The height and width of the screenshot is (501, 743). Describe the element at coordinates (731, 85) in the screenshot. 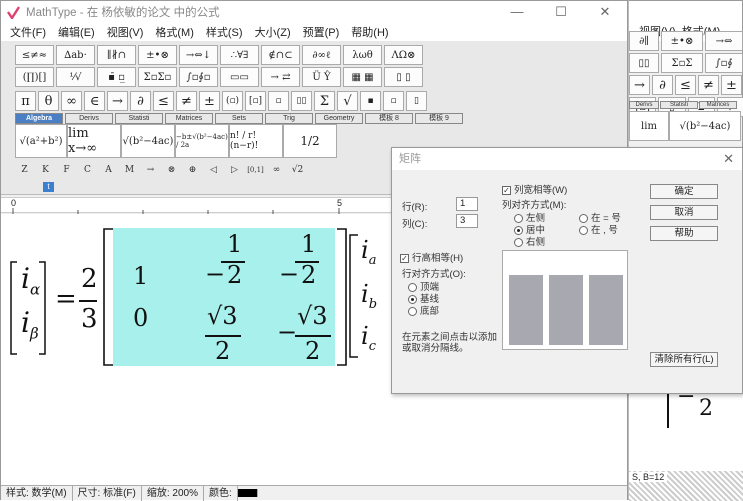

I see `bg-tool-11: ±` at that location.